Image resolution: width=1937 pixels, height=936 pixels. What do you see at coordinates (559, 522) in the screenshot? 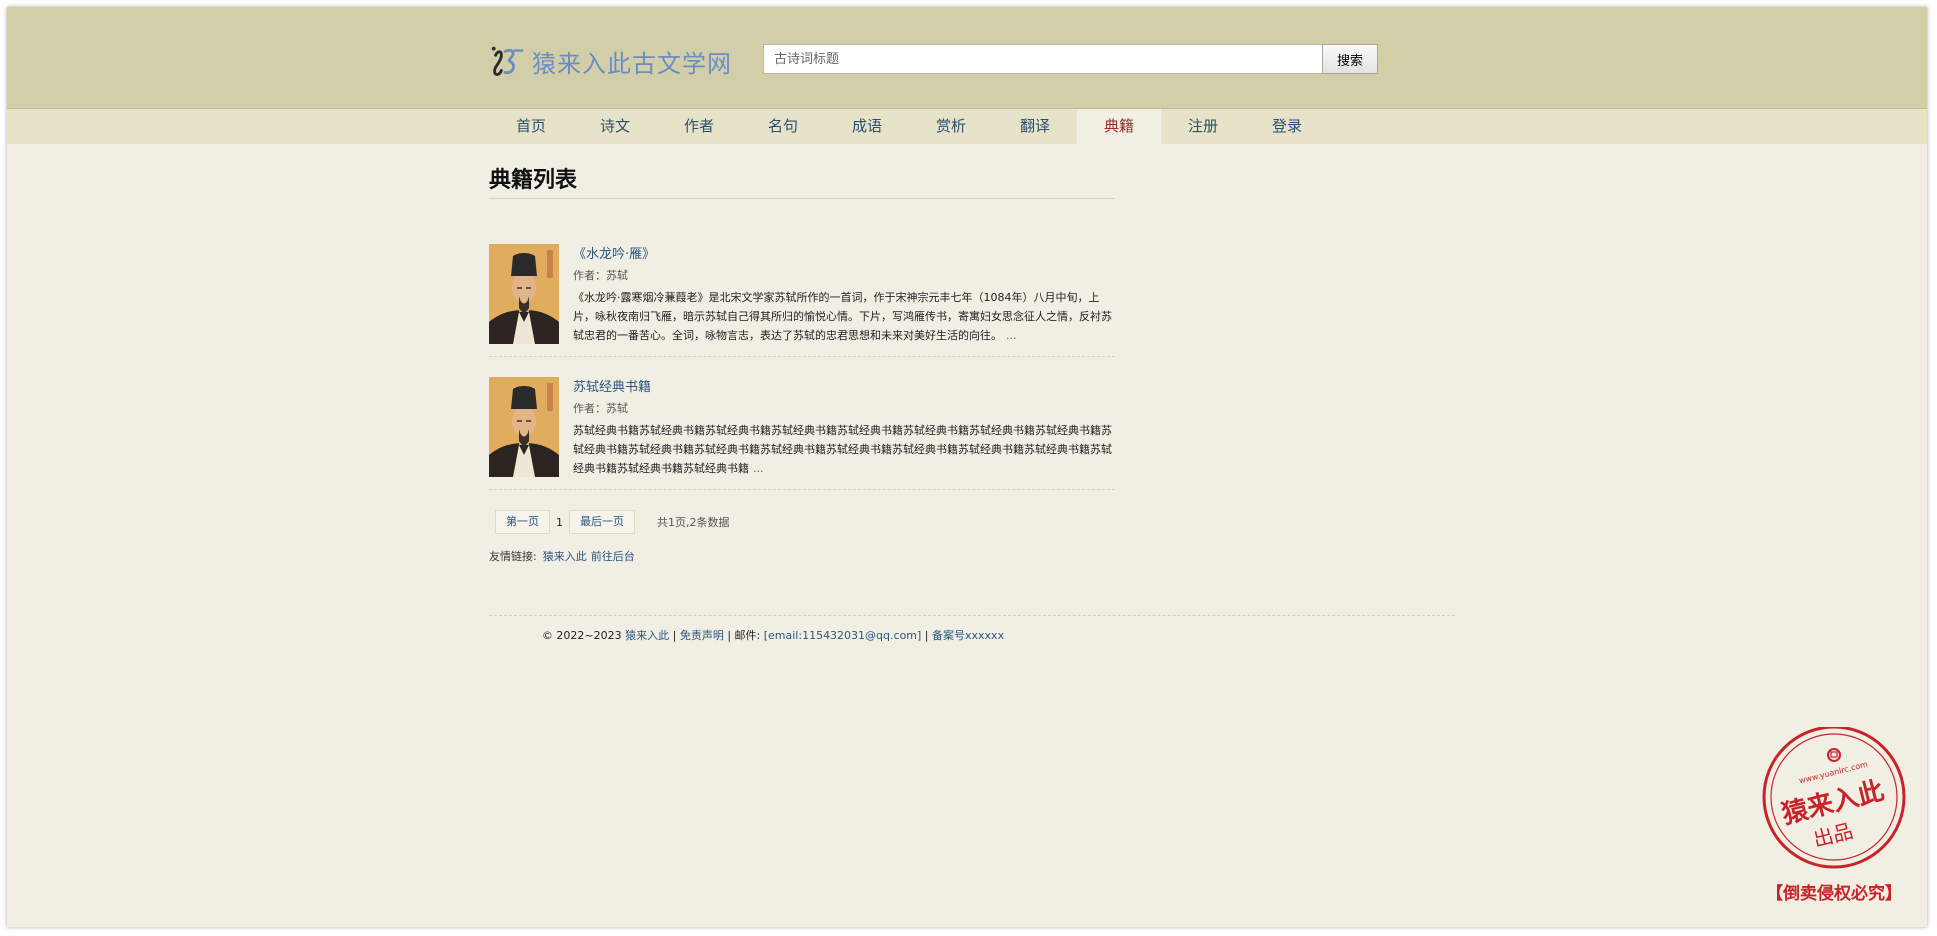
I see `current-page-number: 1` at bounding box center [559, 522].